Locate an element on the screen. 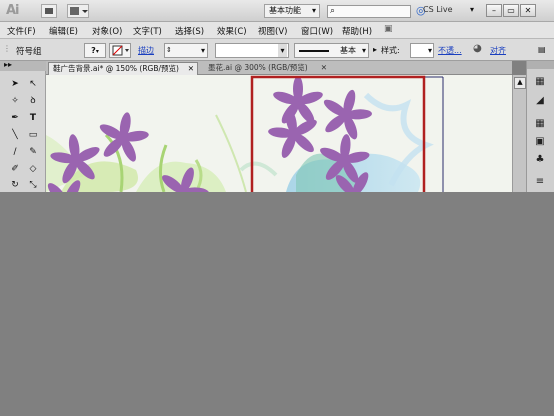  direct-selection-icon: ↖ is located at coordinates (33, 84).